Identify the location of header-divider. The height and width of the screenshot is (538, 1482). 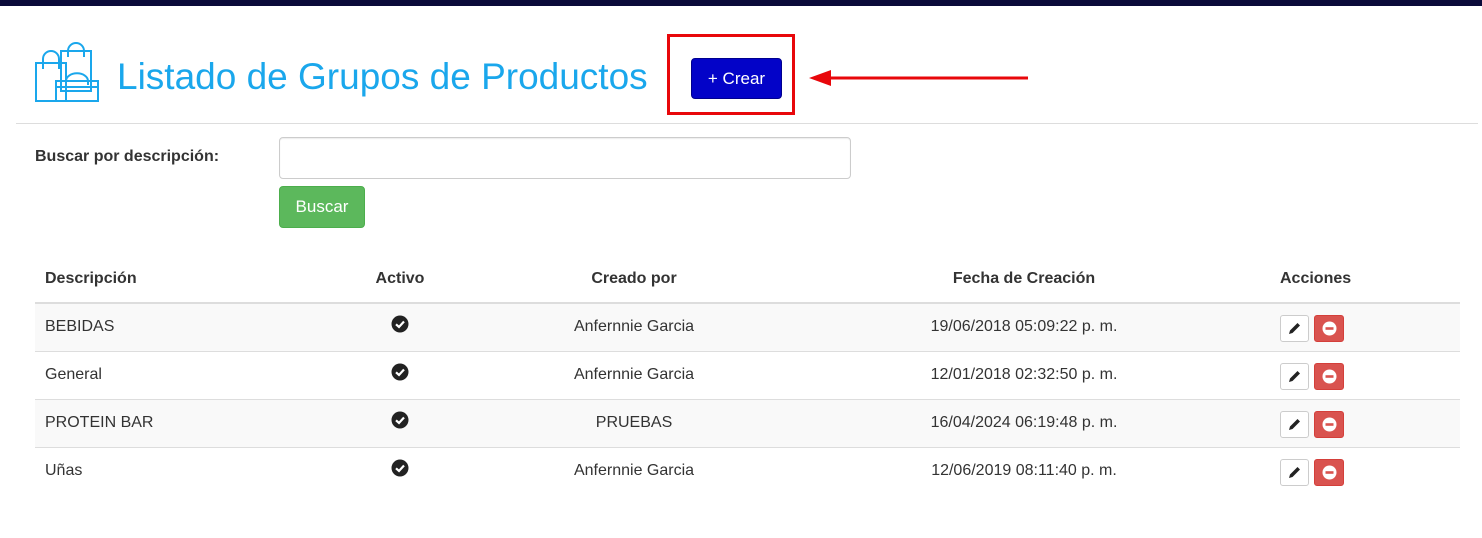
(747, 123).